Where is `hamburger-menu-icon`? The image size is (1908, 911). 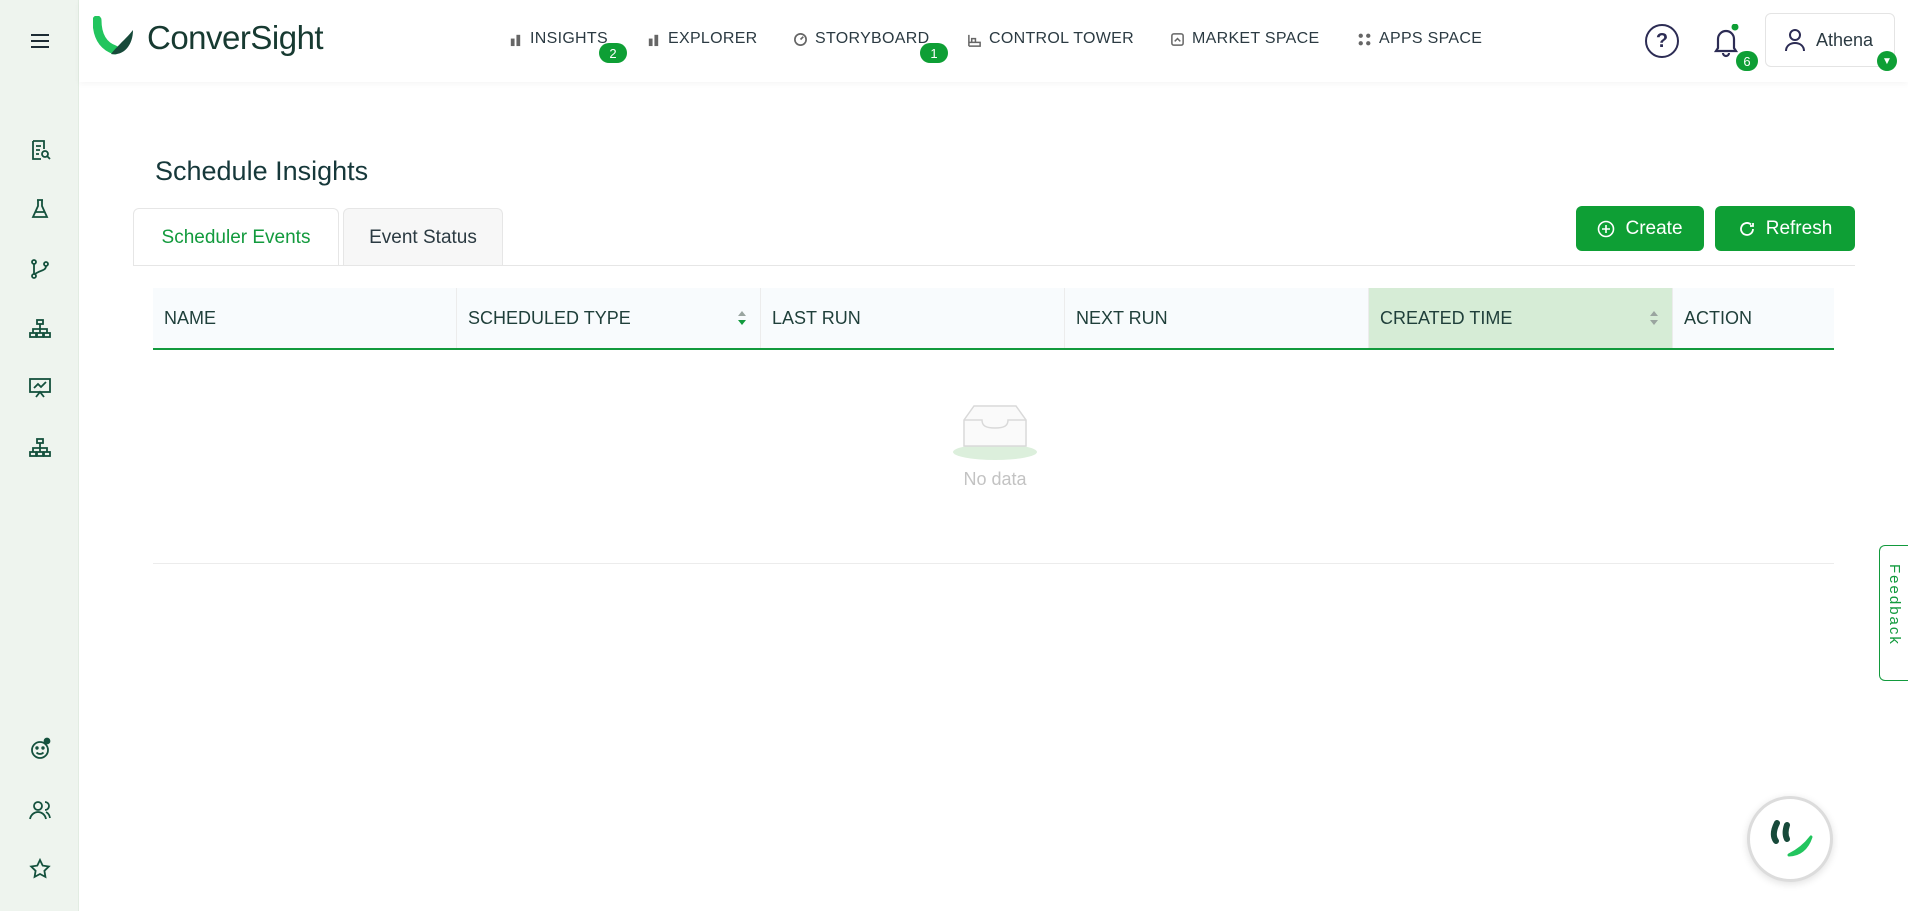
hamburger-menu-icon is located at coordinates (40, 41).